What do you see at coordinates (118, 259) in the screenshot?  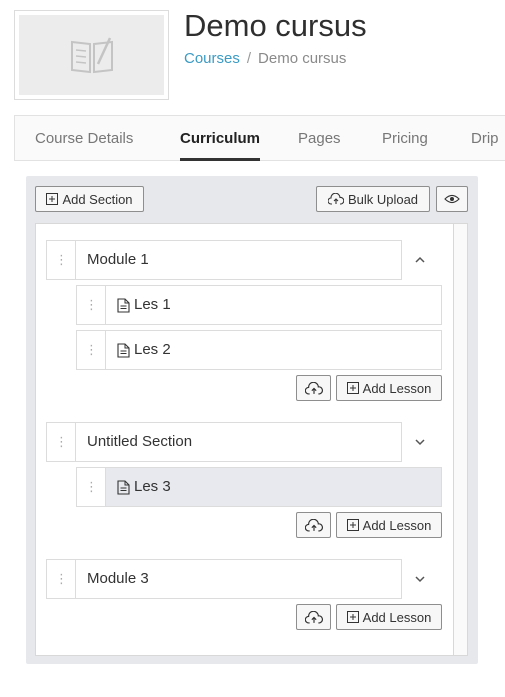 I see `section-title: Module 1` at bounding box center [118, 259].